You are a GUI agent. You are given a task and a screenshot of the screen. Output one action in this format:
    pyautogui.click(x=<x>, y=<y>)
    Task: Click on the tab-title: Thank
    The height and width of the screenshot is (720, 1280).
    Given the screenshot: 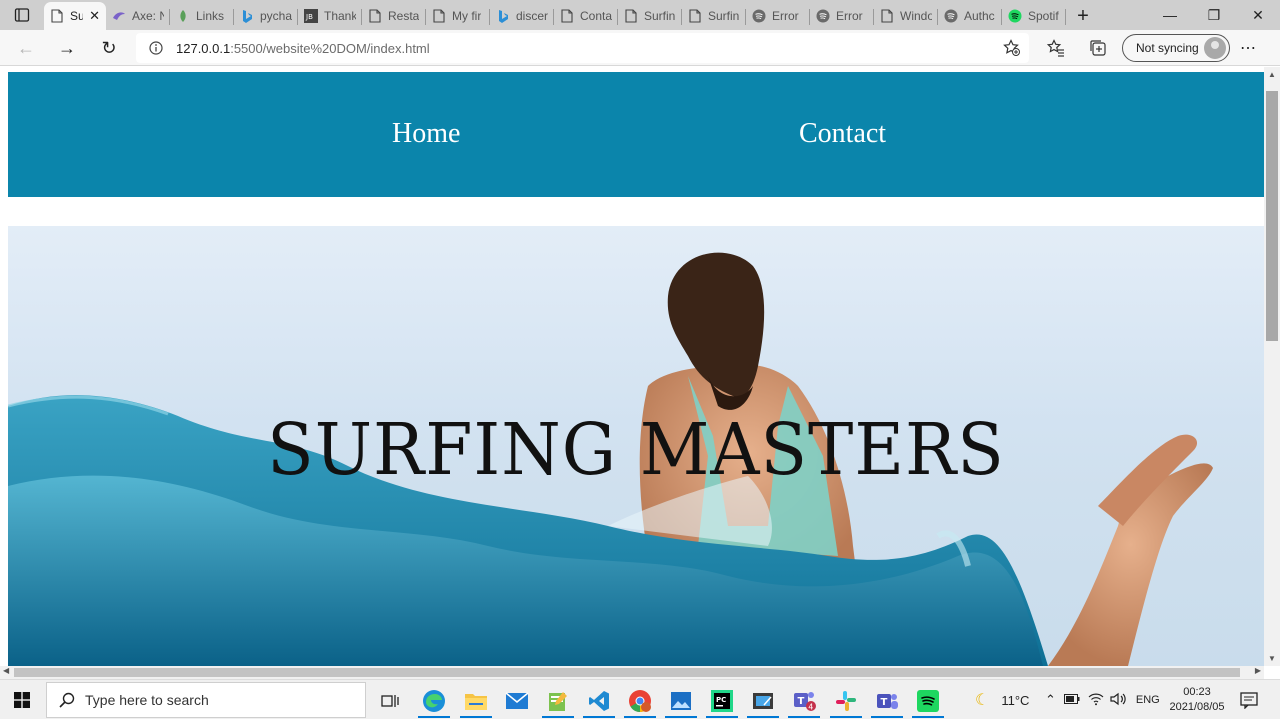 What is the action you would take?
    pyautogui.click(x=340, y=16)
    